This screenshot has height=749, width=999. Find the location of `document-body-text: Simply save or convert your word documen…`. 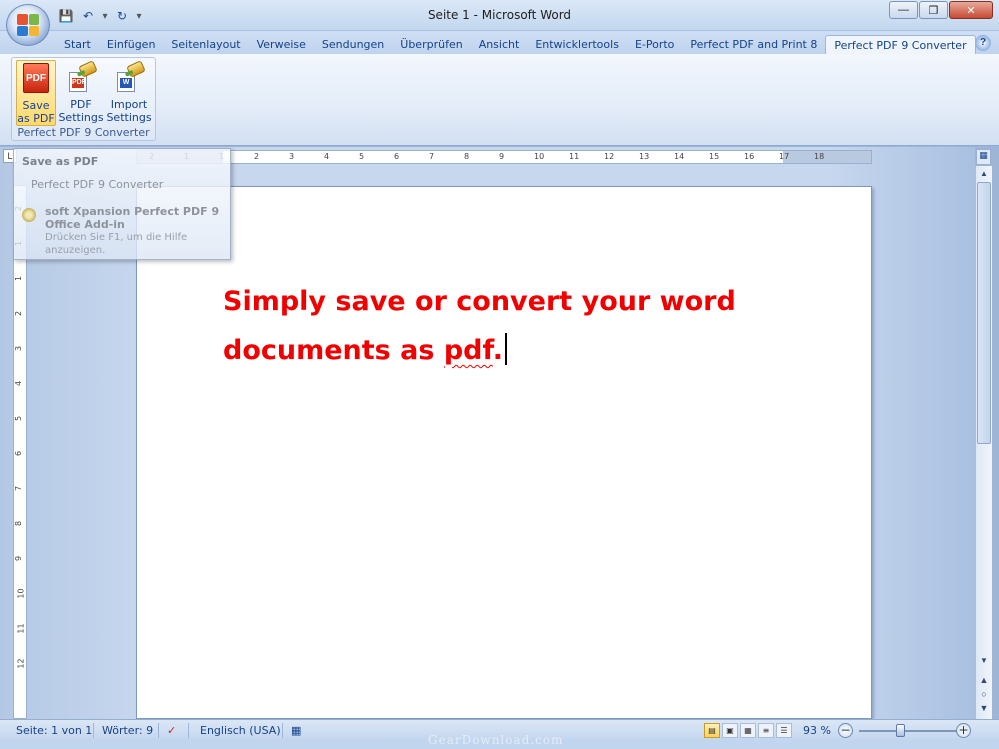

document-body-text: Simply save or convert your word documen… is located at coordinates (503, 326).